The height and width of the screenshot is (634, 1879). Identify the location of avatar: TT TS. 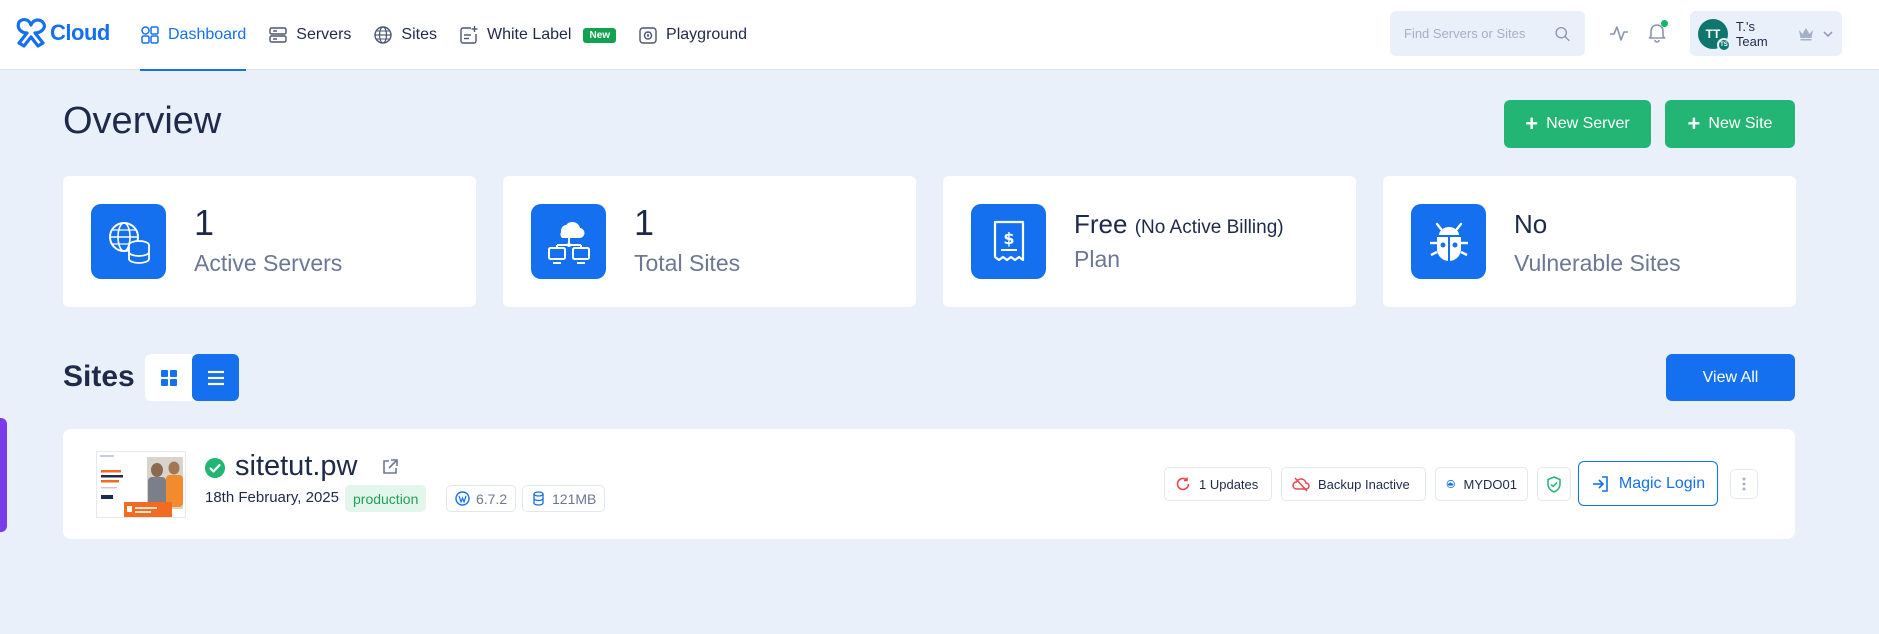
(1714, 35).